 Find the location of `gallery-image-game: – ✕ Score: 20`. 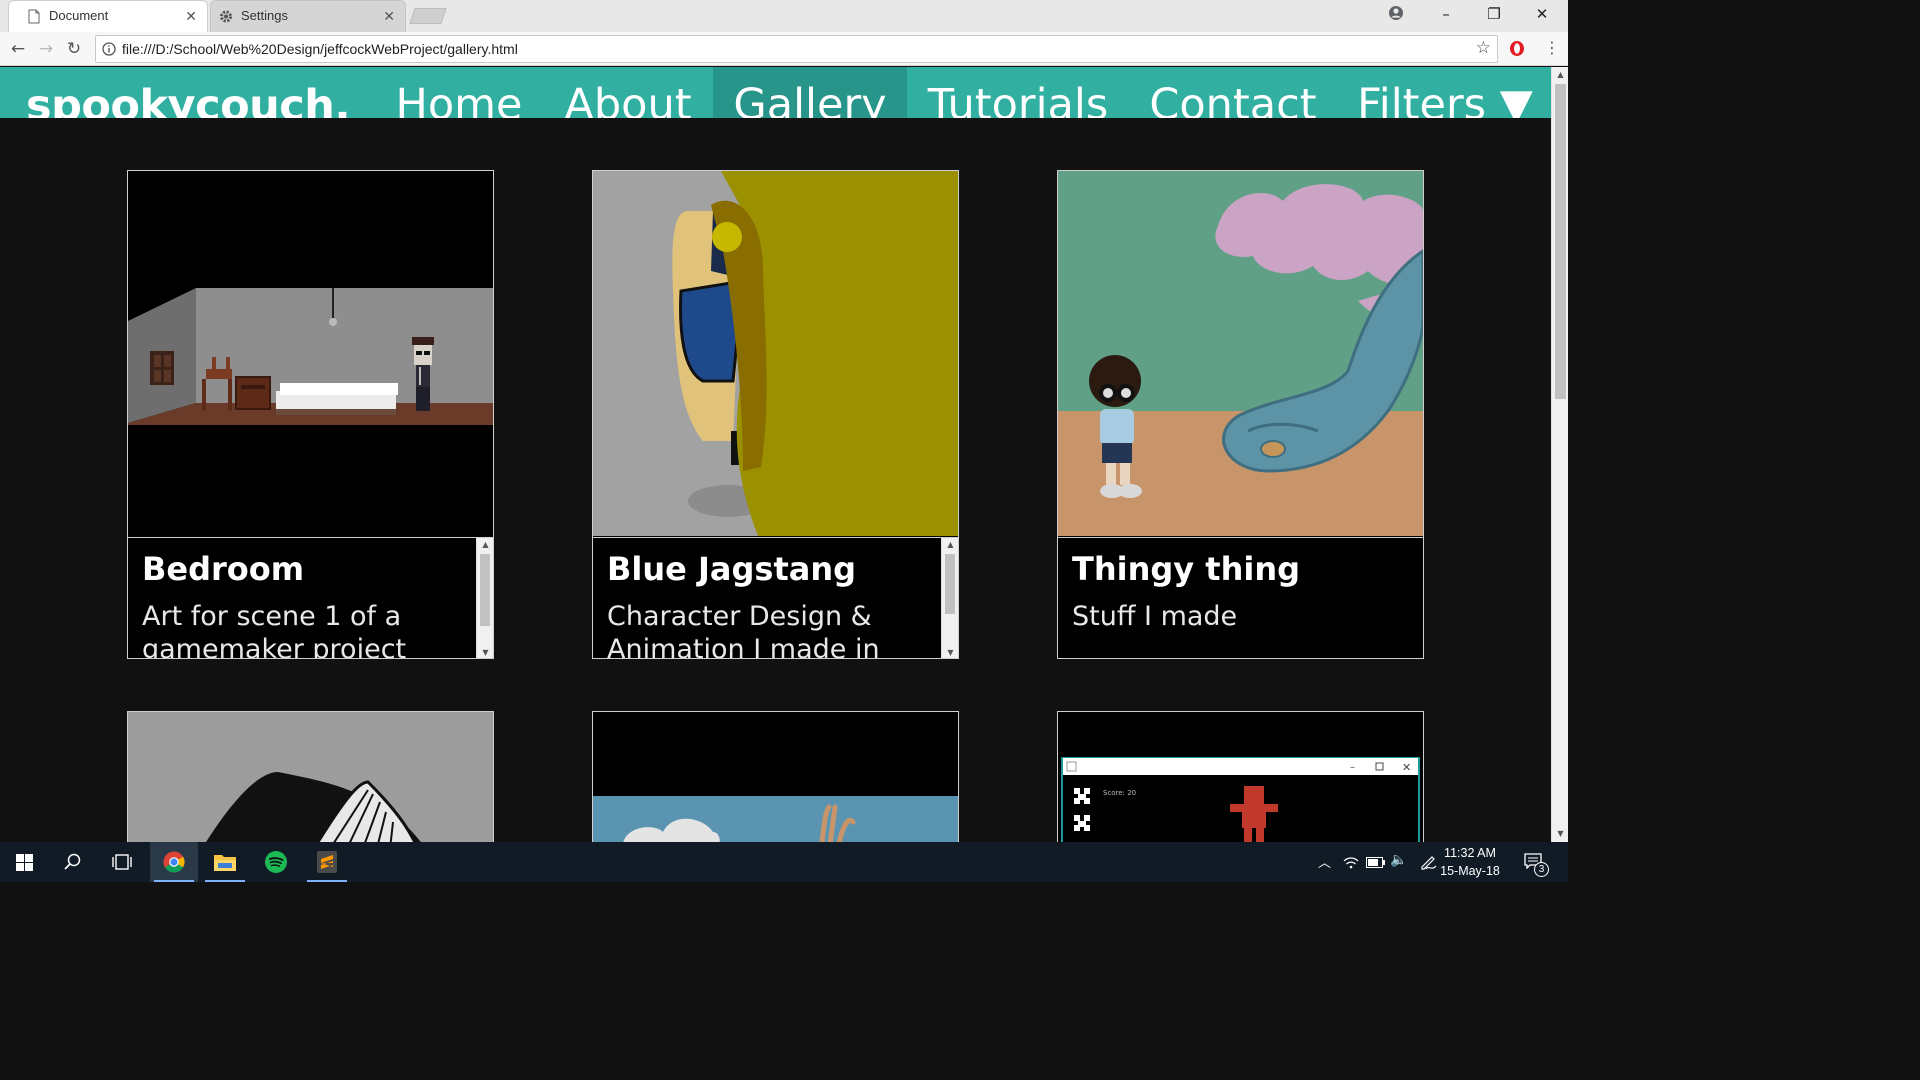

gallery-image-game: – ✕ Score: 20 is located at coordinates (1240, 777).